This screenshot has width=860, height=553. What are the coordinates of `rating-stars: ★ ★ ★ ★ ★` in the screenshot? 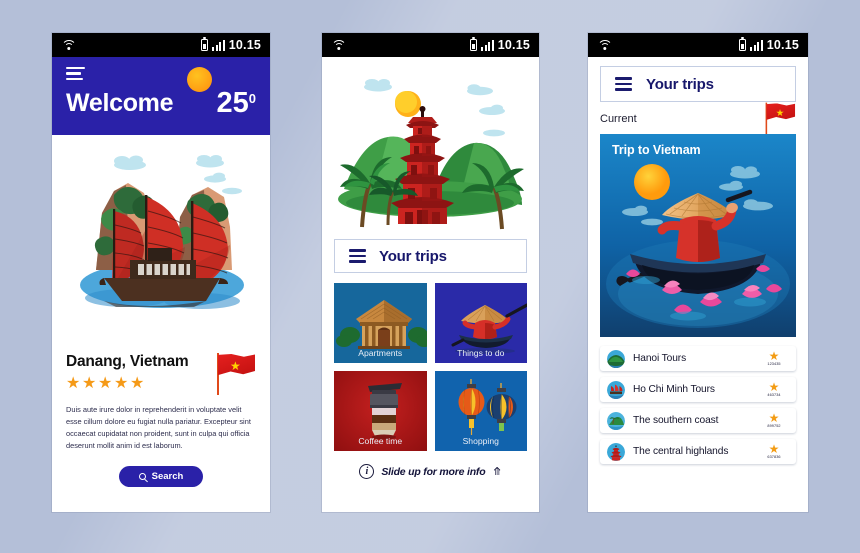 It's located at (127, 383).